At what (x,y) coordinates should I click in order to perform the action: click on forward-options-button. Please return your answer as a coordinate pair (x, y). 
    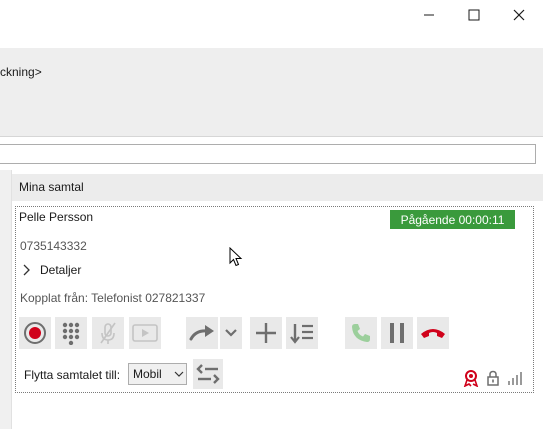
    Looking at the image, I should click on (231, 333).